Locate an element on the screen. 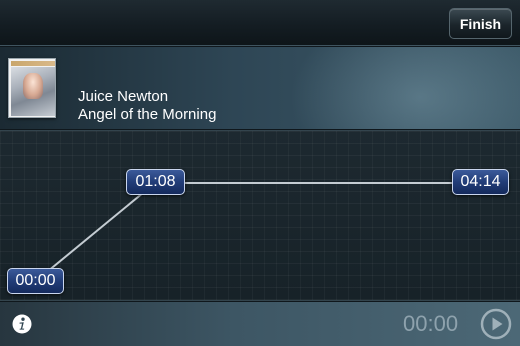 The height and width of the screenshot is (346, 520). song-title: Angel of the Morning is located at coordinates (147, 114).